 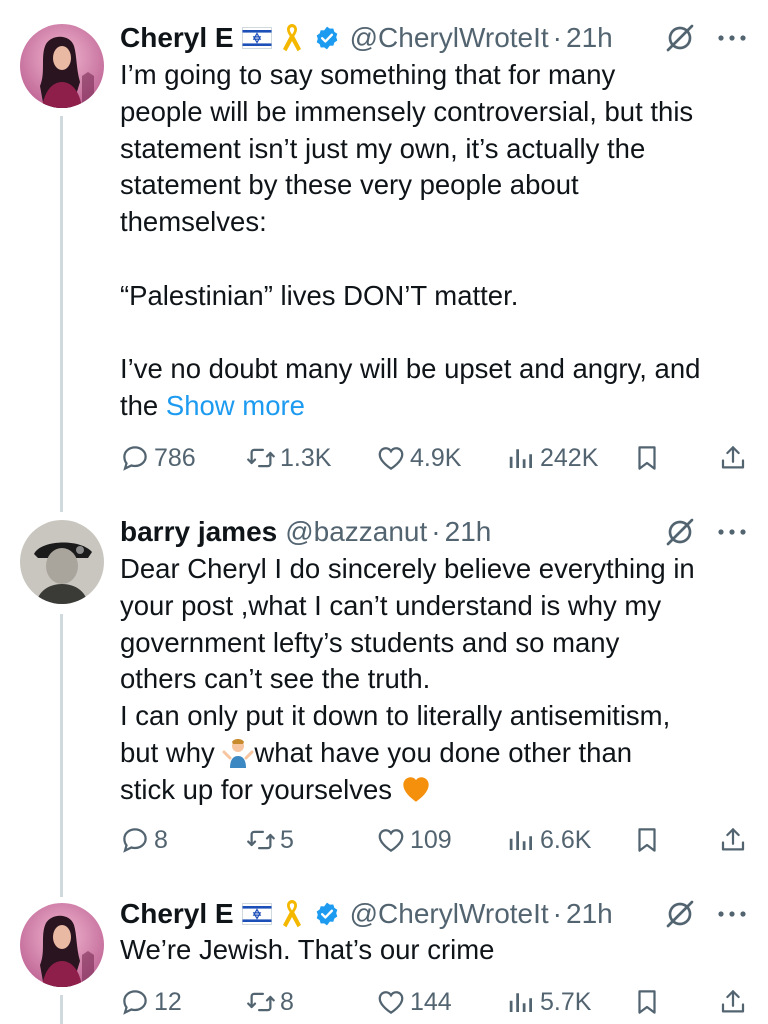 I want to click on action-bar: 8 5 109 6.6K, so click(x=434, y=840).